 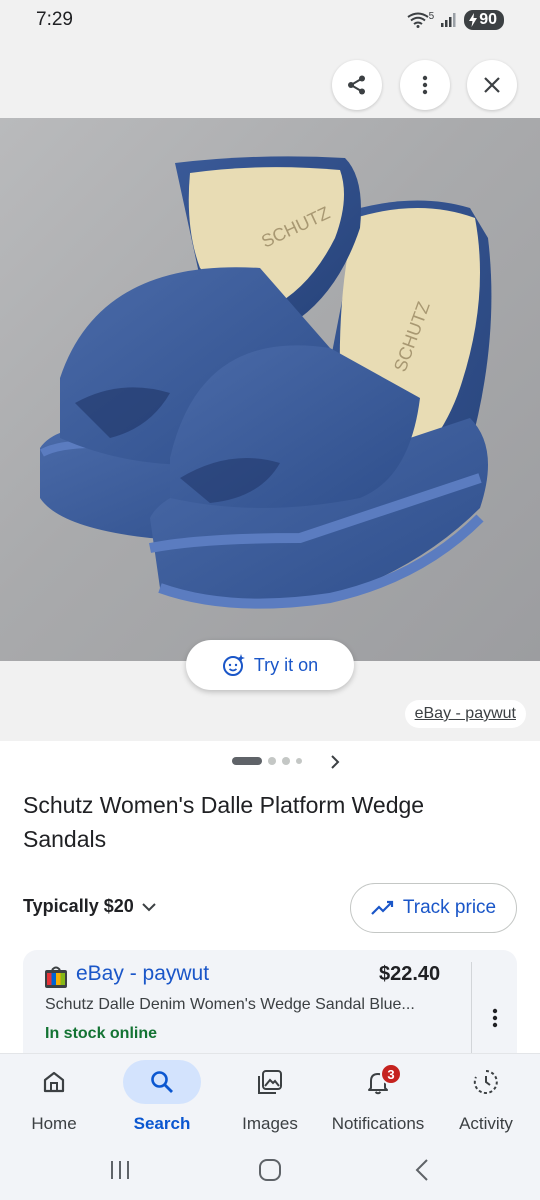 I want to click on search-icon, so click(x=162, y=1082).